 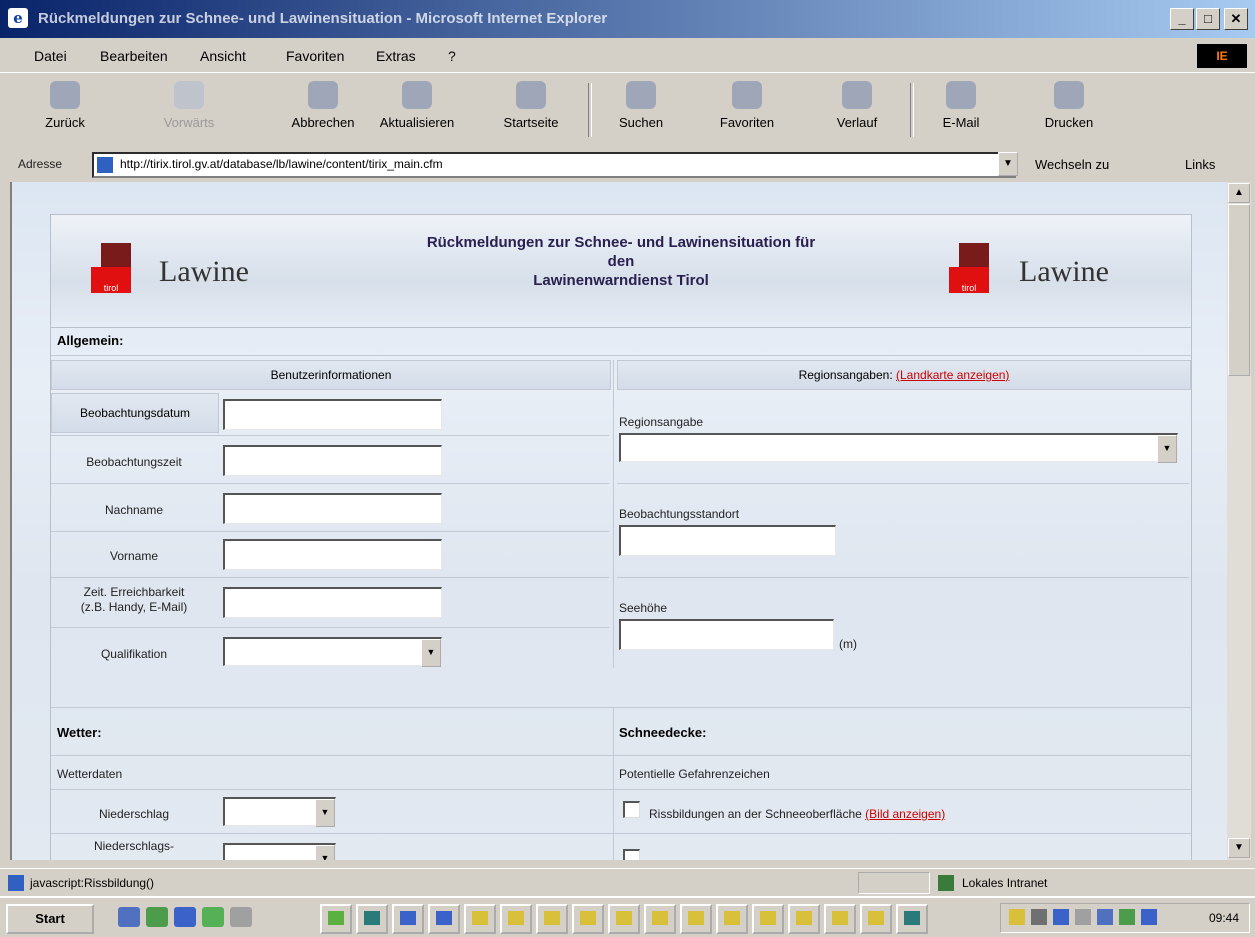 What do you see at coordinates (50, 919) in the screenshot?
I see `start-button: Start` at bounding box center [50, 919].